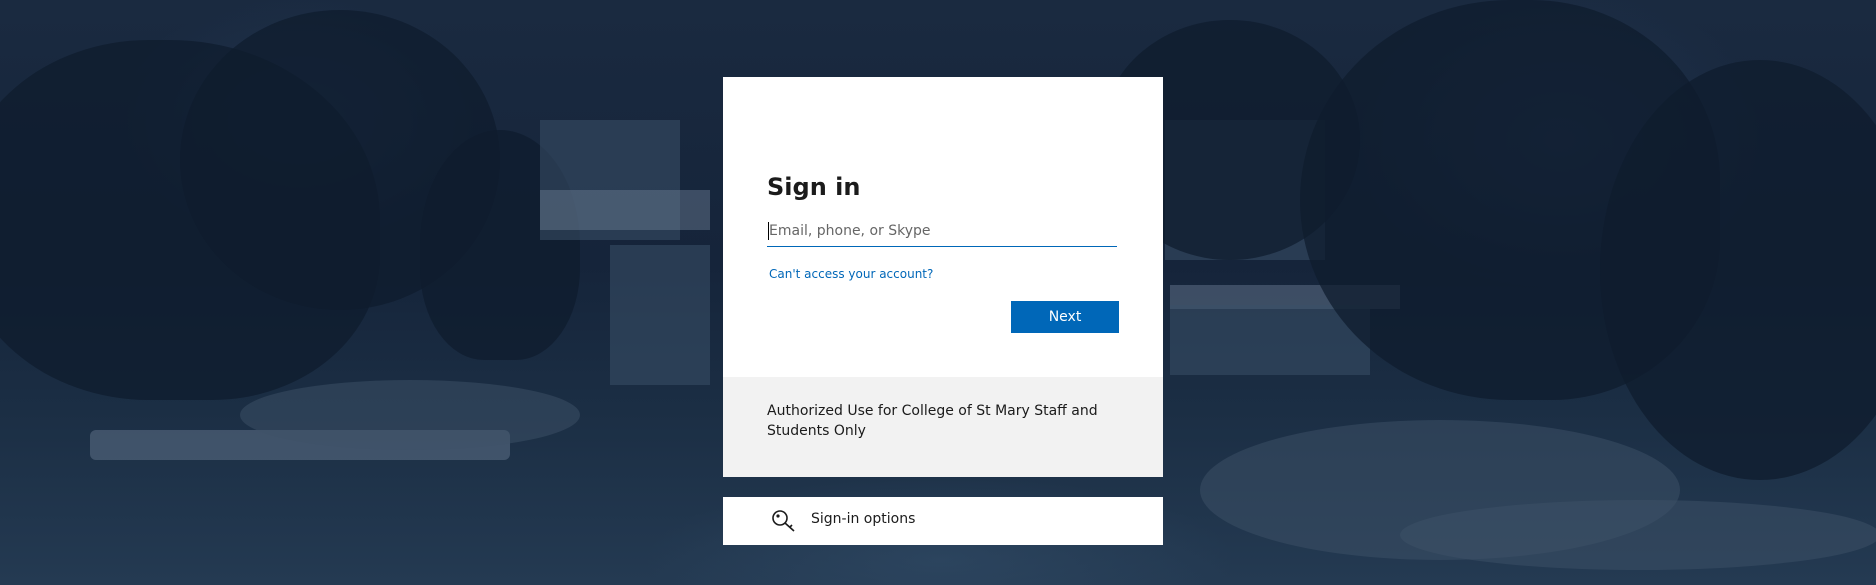  What do you see at coordinates (942, 231) in the screenshot?
I see `email-field` at bounding box center [942, 231].